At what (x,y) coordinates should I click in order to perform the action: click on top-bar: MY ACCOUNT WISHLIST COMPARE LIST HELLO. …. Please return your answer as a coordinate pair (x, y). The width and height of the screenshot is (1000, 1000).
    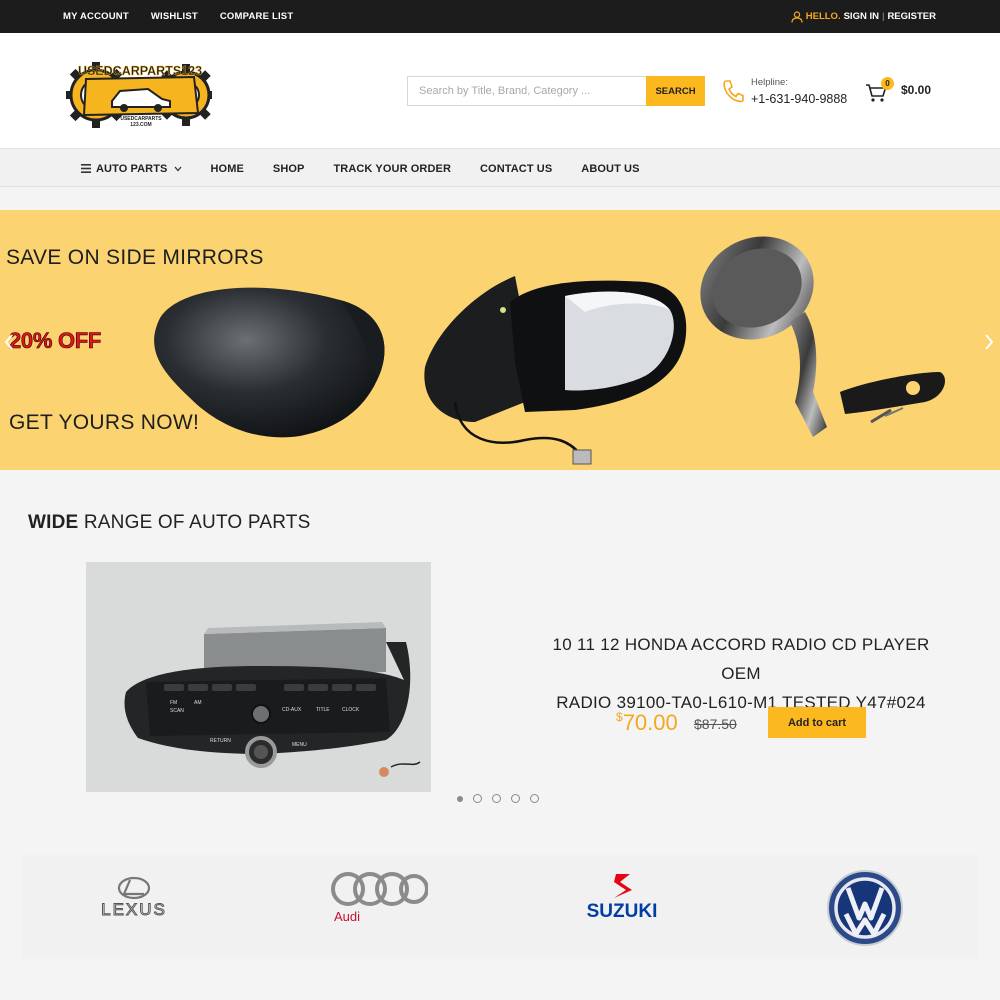
    Looking at the image, I should click on (500, 16).